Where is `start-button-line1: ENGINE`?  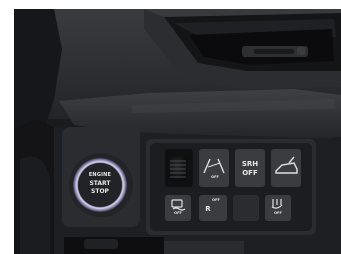
start-button-line1: ENGINE is located at coordinates (100, 175).